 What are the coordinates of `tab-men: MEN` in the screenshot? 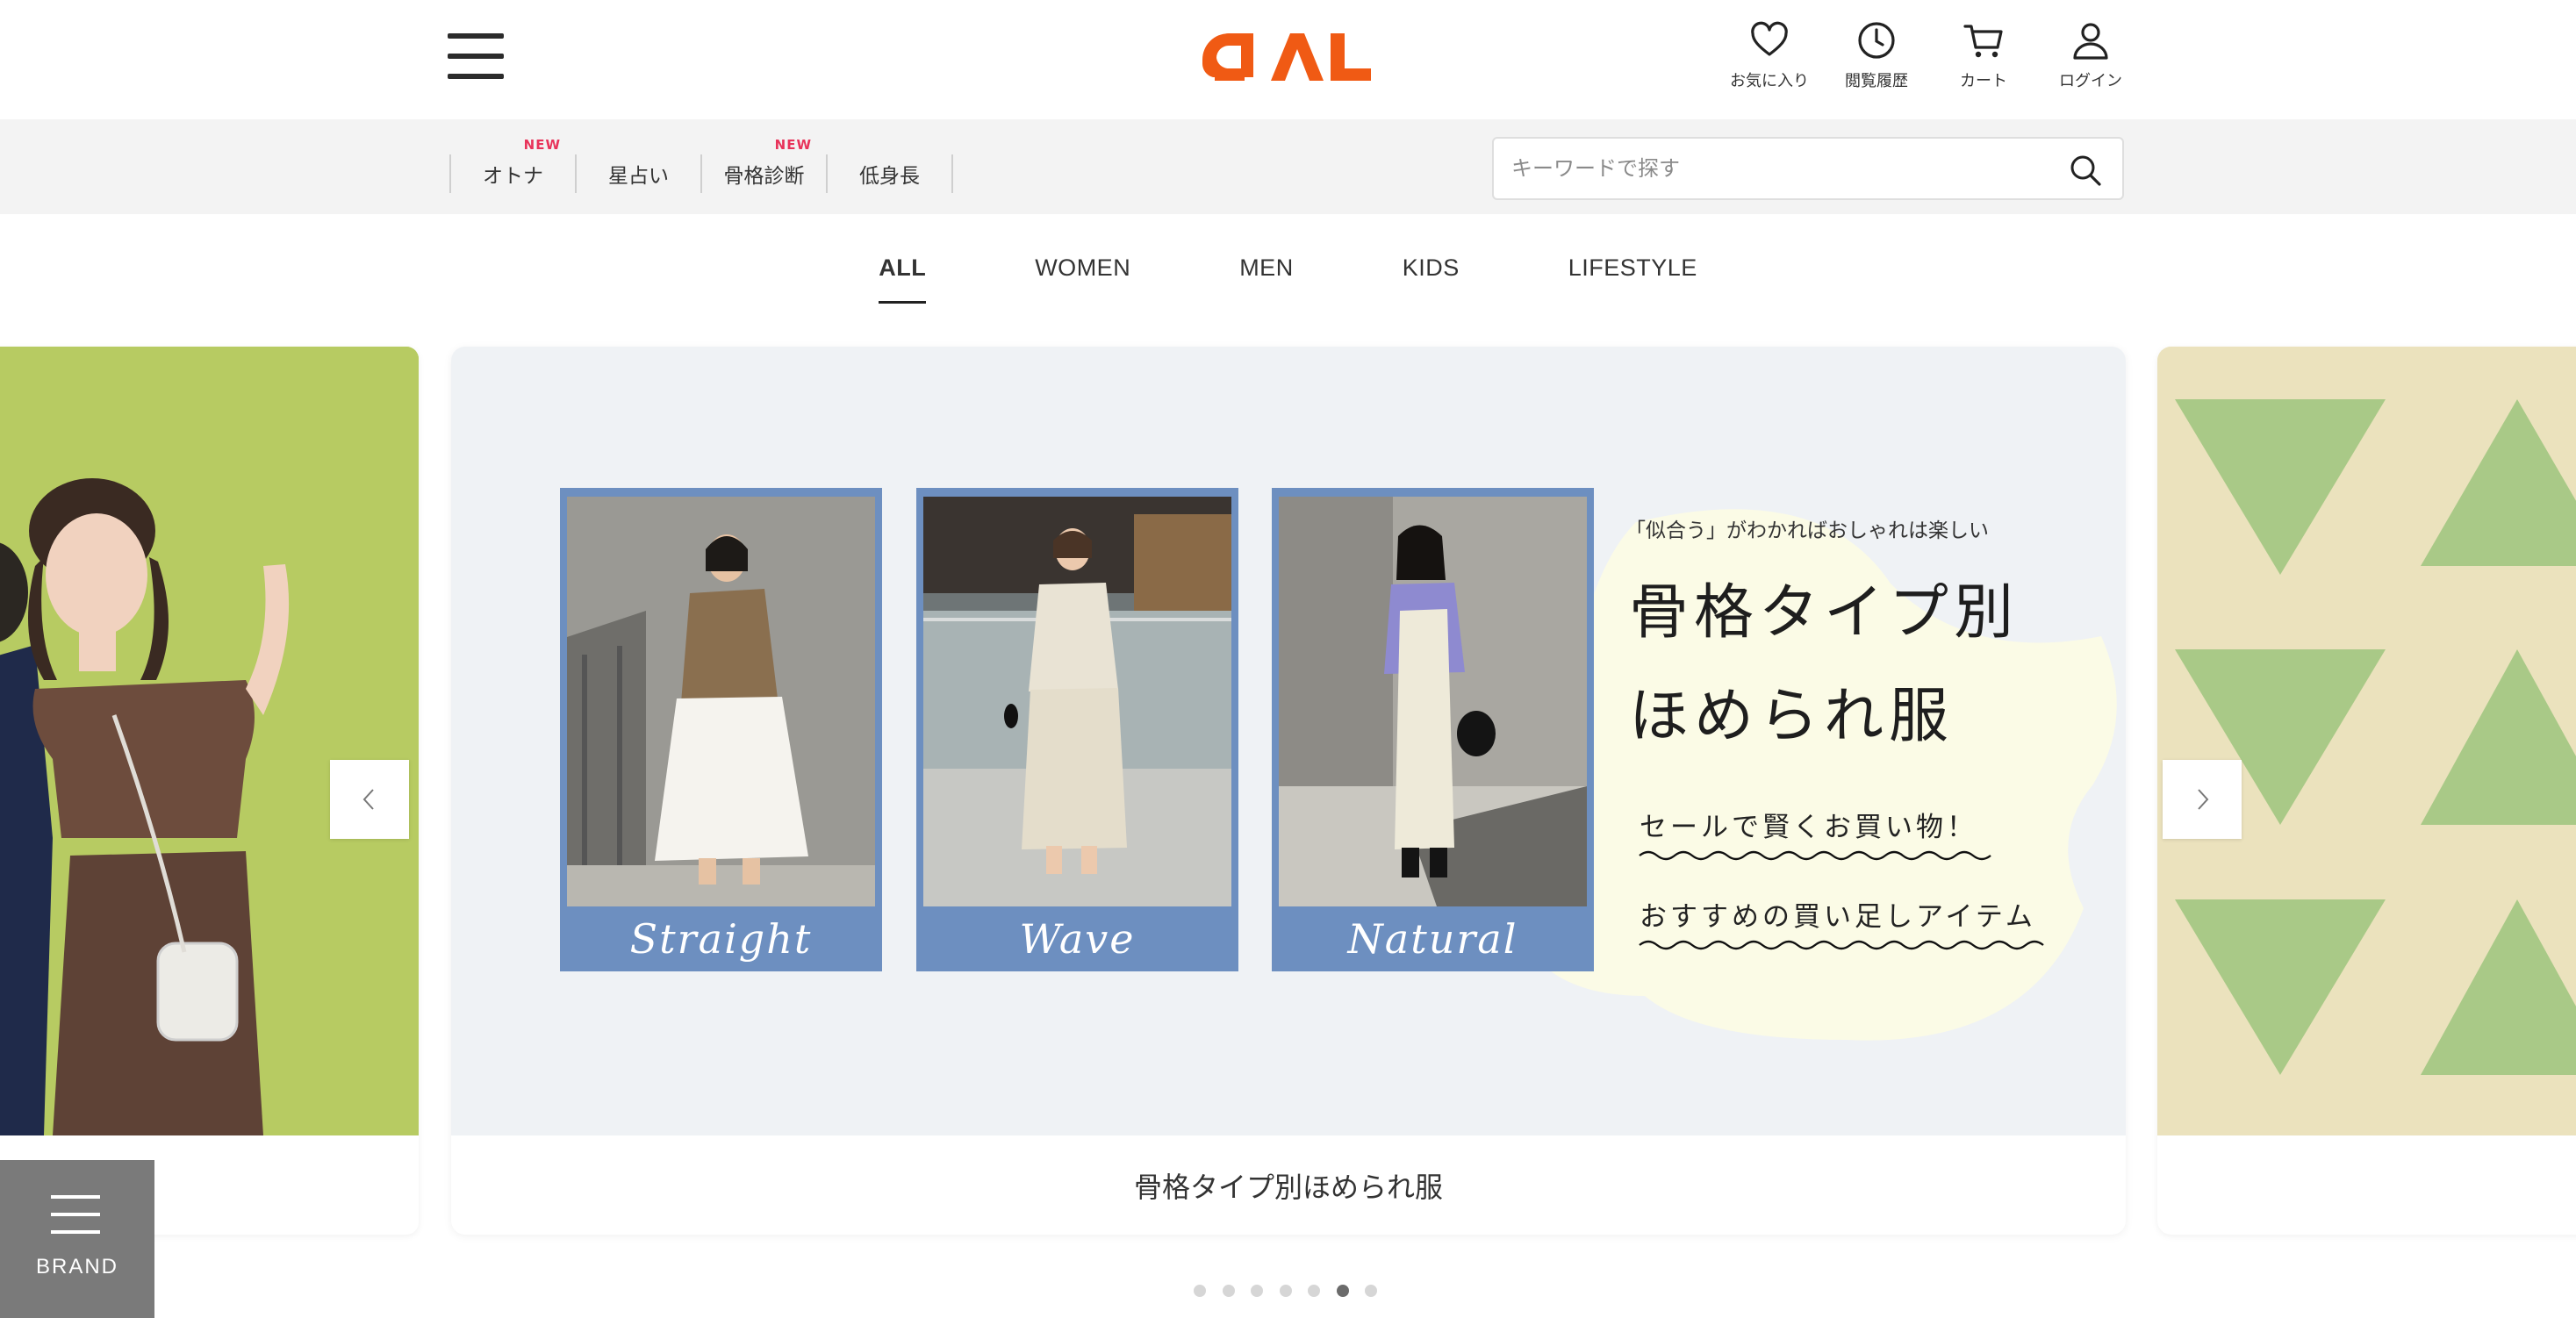 It's located at (1266, 279).